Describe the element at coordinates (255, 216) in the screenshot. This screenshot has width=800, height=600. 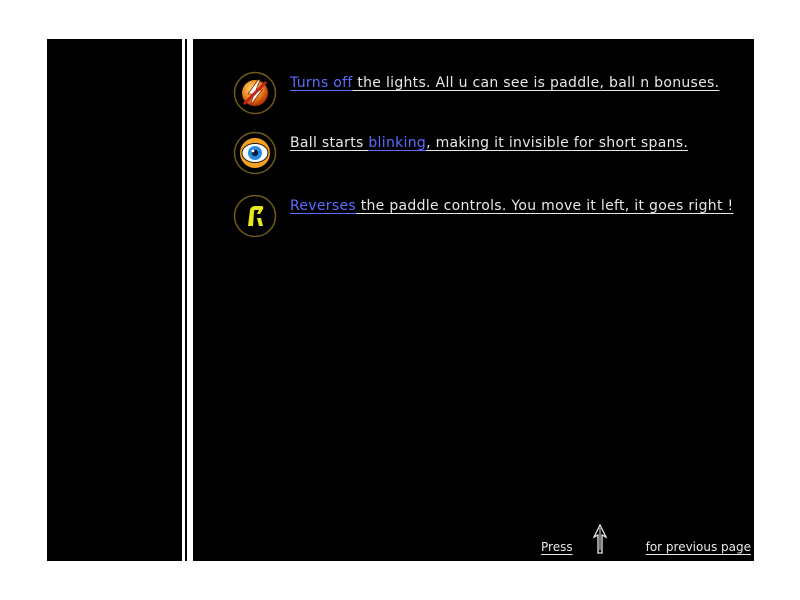
I see `reverse-icon` at that location.